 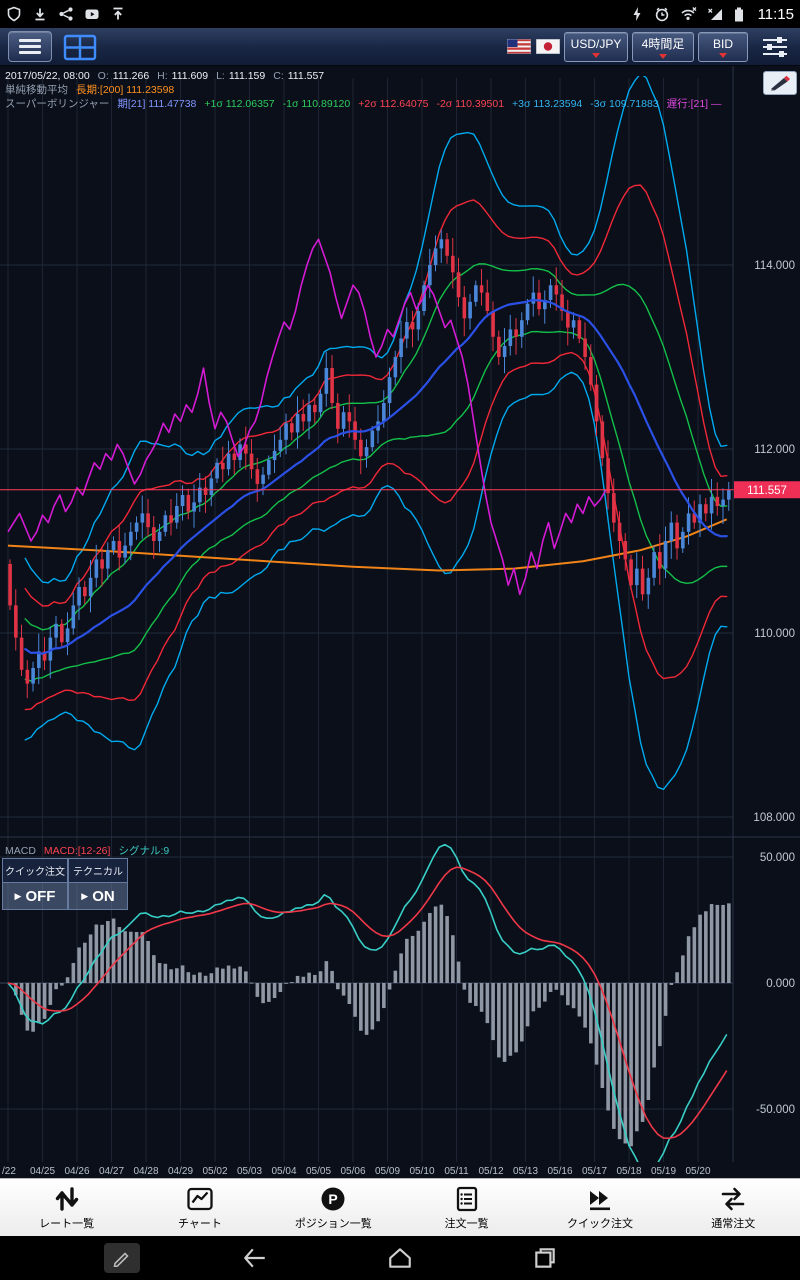 What do you see at coordinates (661, 14) in the screenshot?
I see `alarm-icon` at bounding box center [661, 14].